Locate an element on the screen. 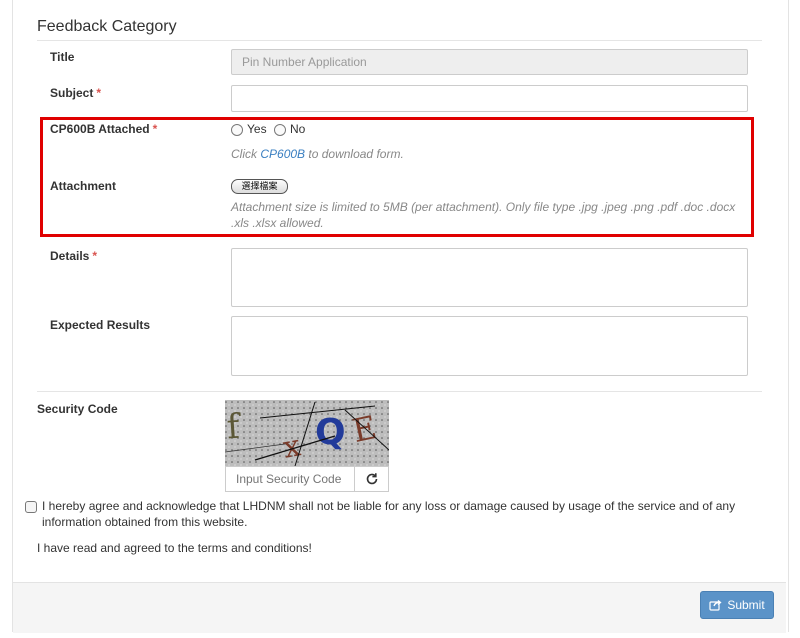  title-label: Title is located at coordinates (62, 57).